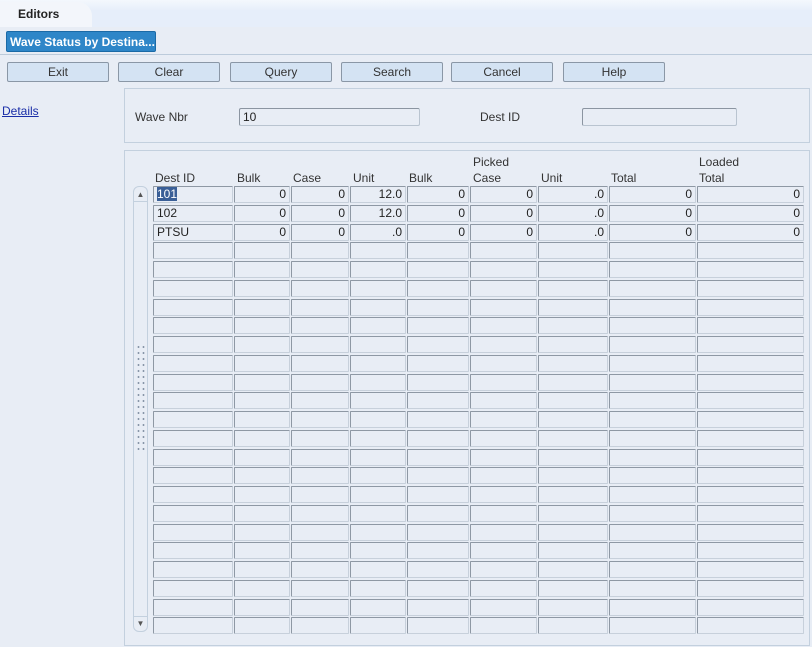 This screenshot has height=647, width=812. Describe the element at coordinates (652, 232) in the screenshot. I see `cell-picked-total: 0` at that location.